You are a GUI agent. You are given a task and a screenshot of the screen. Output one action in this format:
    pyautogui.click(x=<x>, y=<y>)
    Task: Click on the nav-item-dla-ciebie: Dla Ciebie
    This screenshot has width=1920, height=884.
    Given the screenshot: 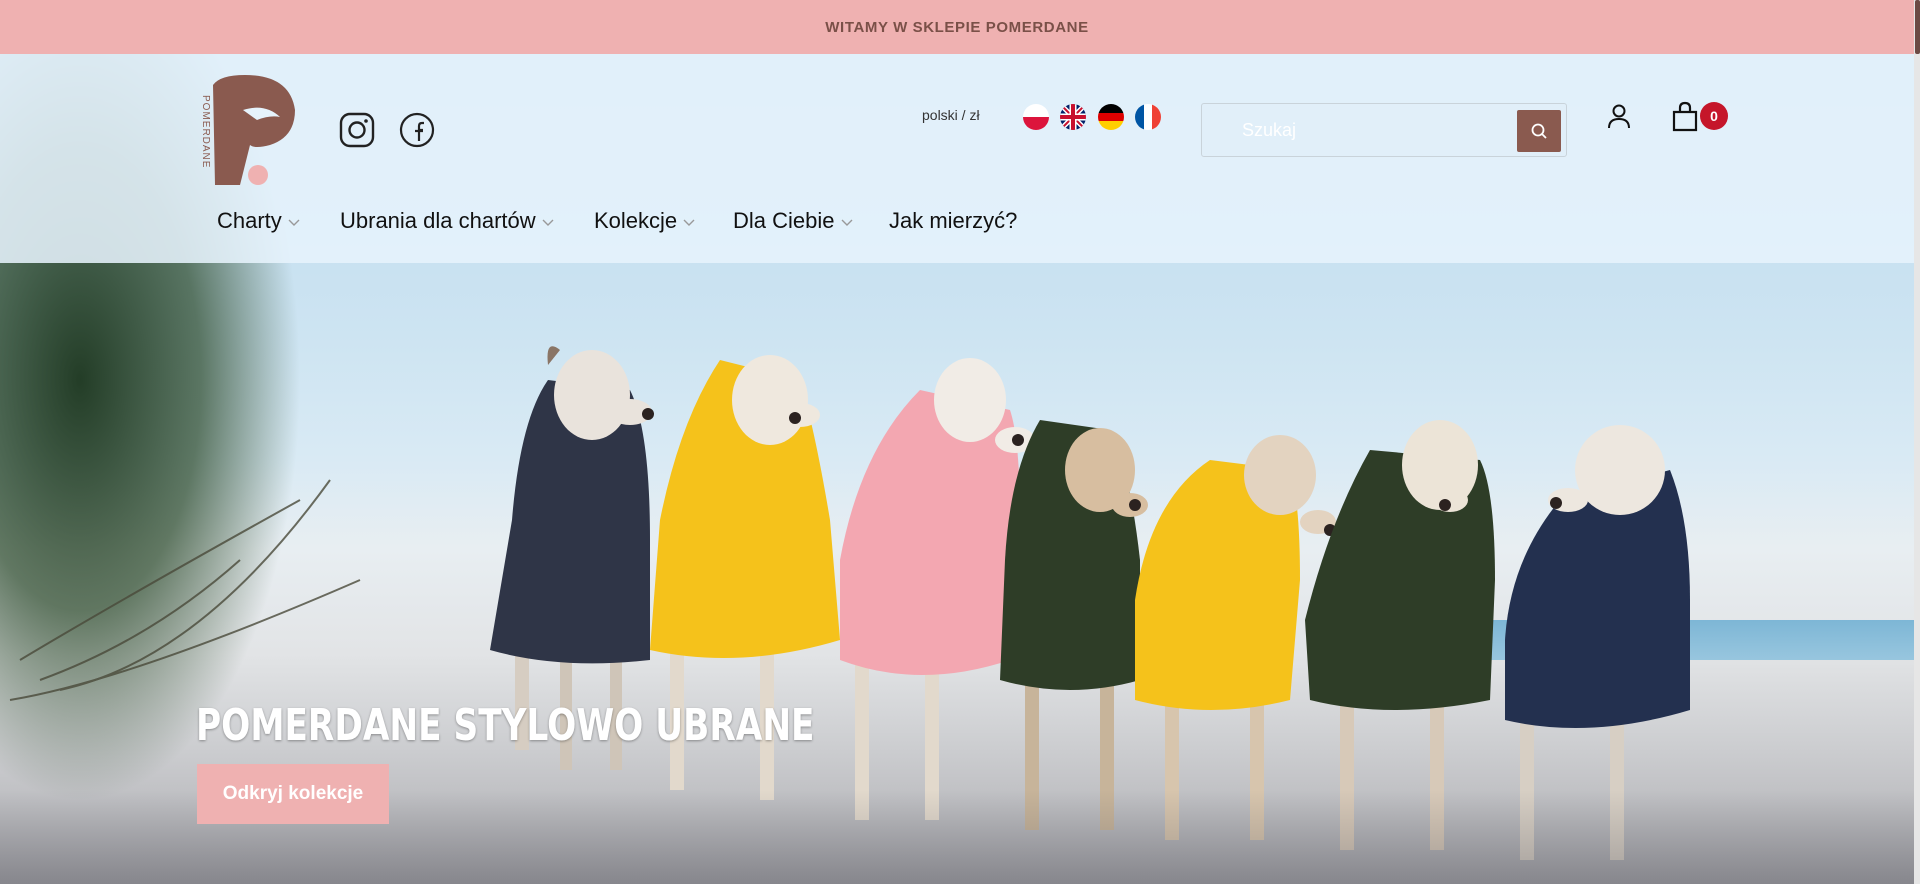 What is the action you would take?
    pyautogui.click(x=793, y=221)
    